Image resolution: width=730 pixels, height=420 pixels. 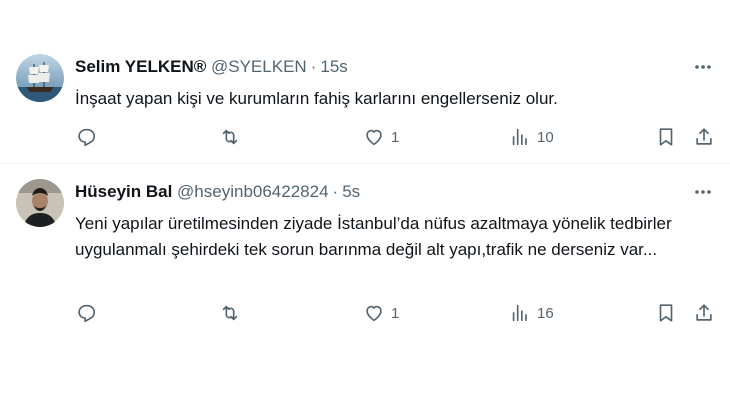 I want to click on sailing-ship-icon, so click(x=40, y=78).